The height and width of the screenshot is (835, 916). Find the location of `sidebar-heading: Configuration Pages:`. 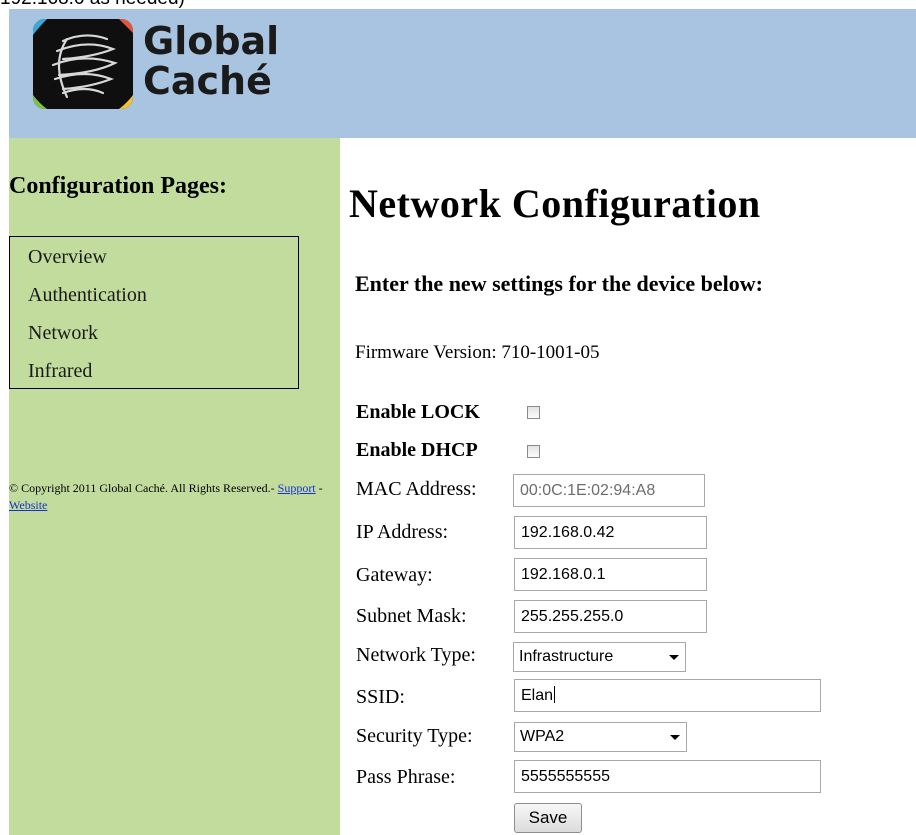

sidebar-heading: Configuration Pages: is located at coordinates (118, 186).